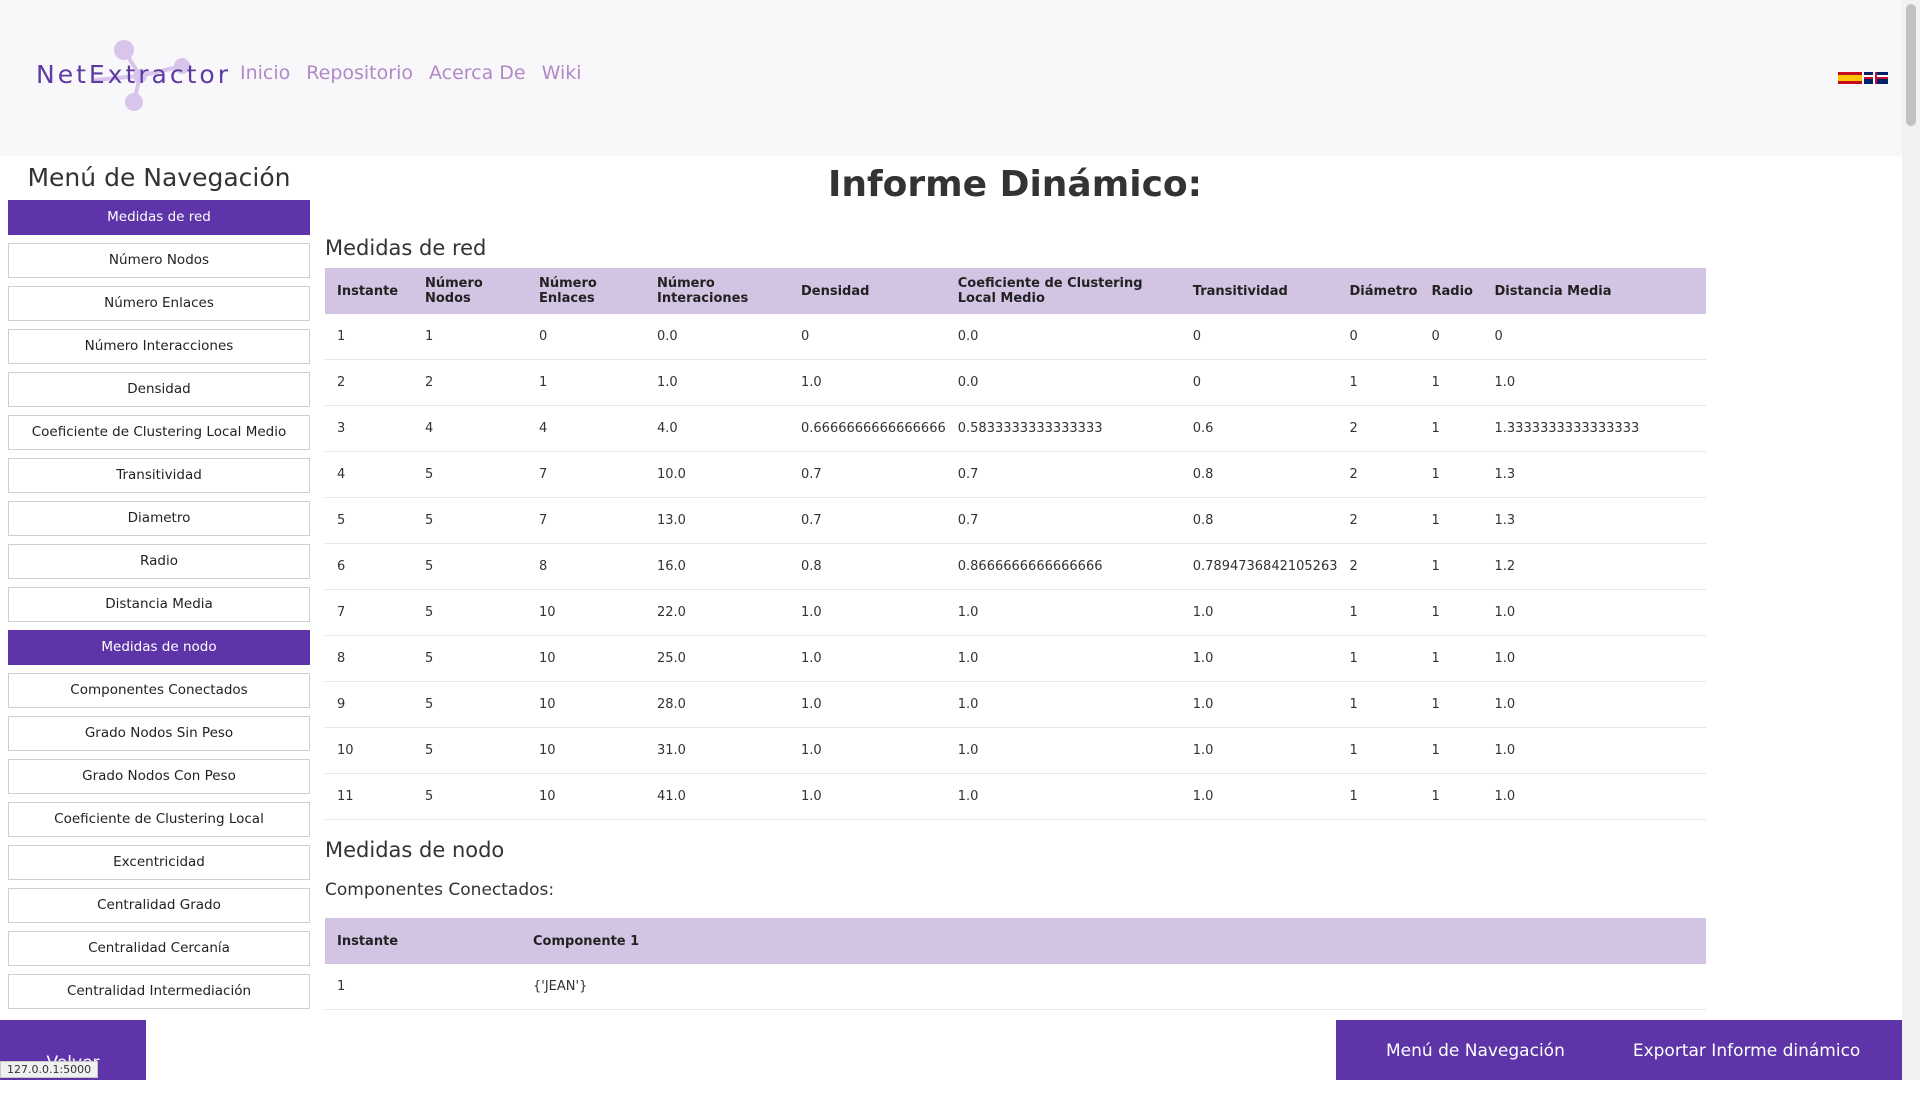 This screenshot has width=1920, height=1106. I want to click on nav-link-wiki: Wiki, so click(562, 73).